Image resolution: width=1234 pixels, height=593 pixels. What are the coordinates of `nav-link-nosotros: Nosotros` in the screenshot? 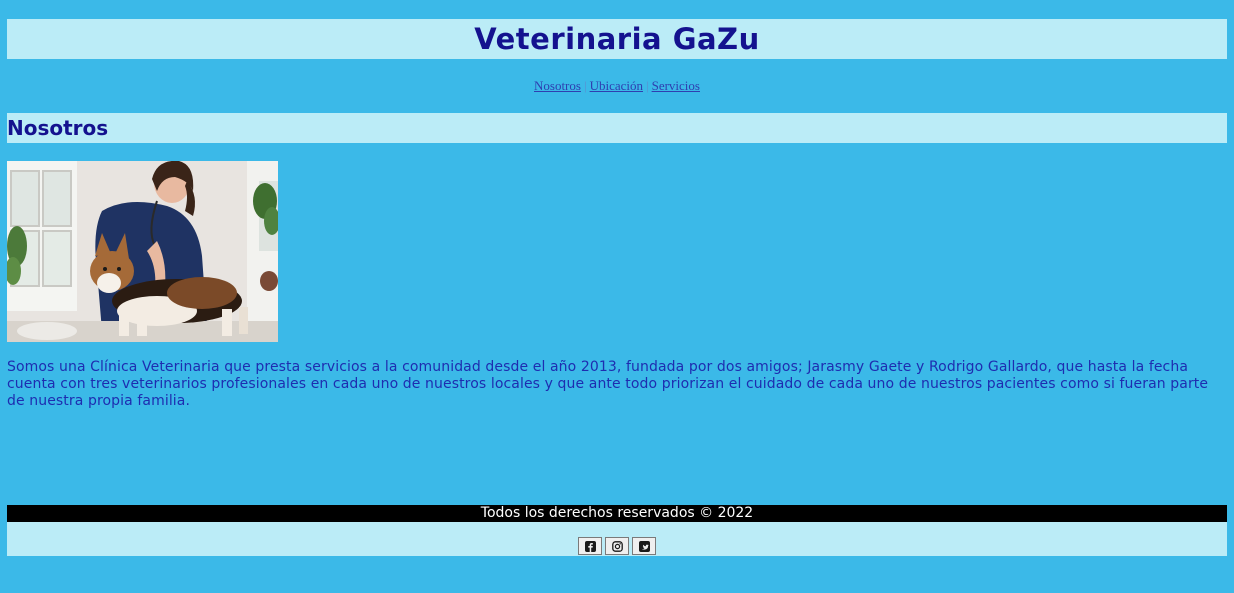 It's located at (557, 85).